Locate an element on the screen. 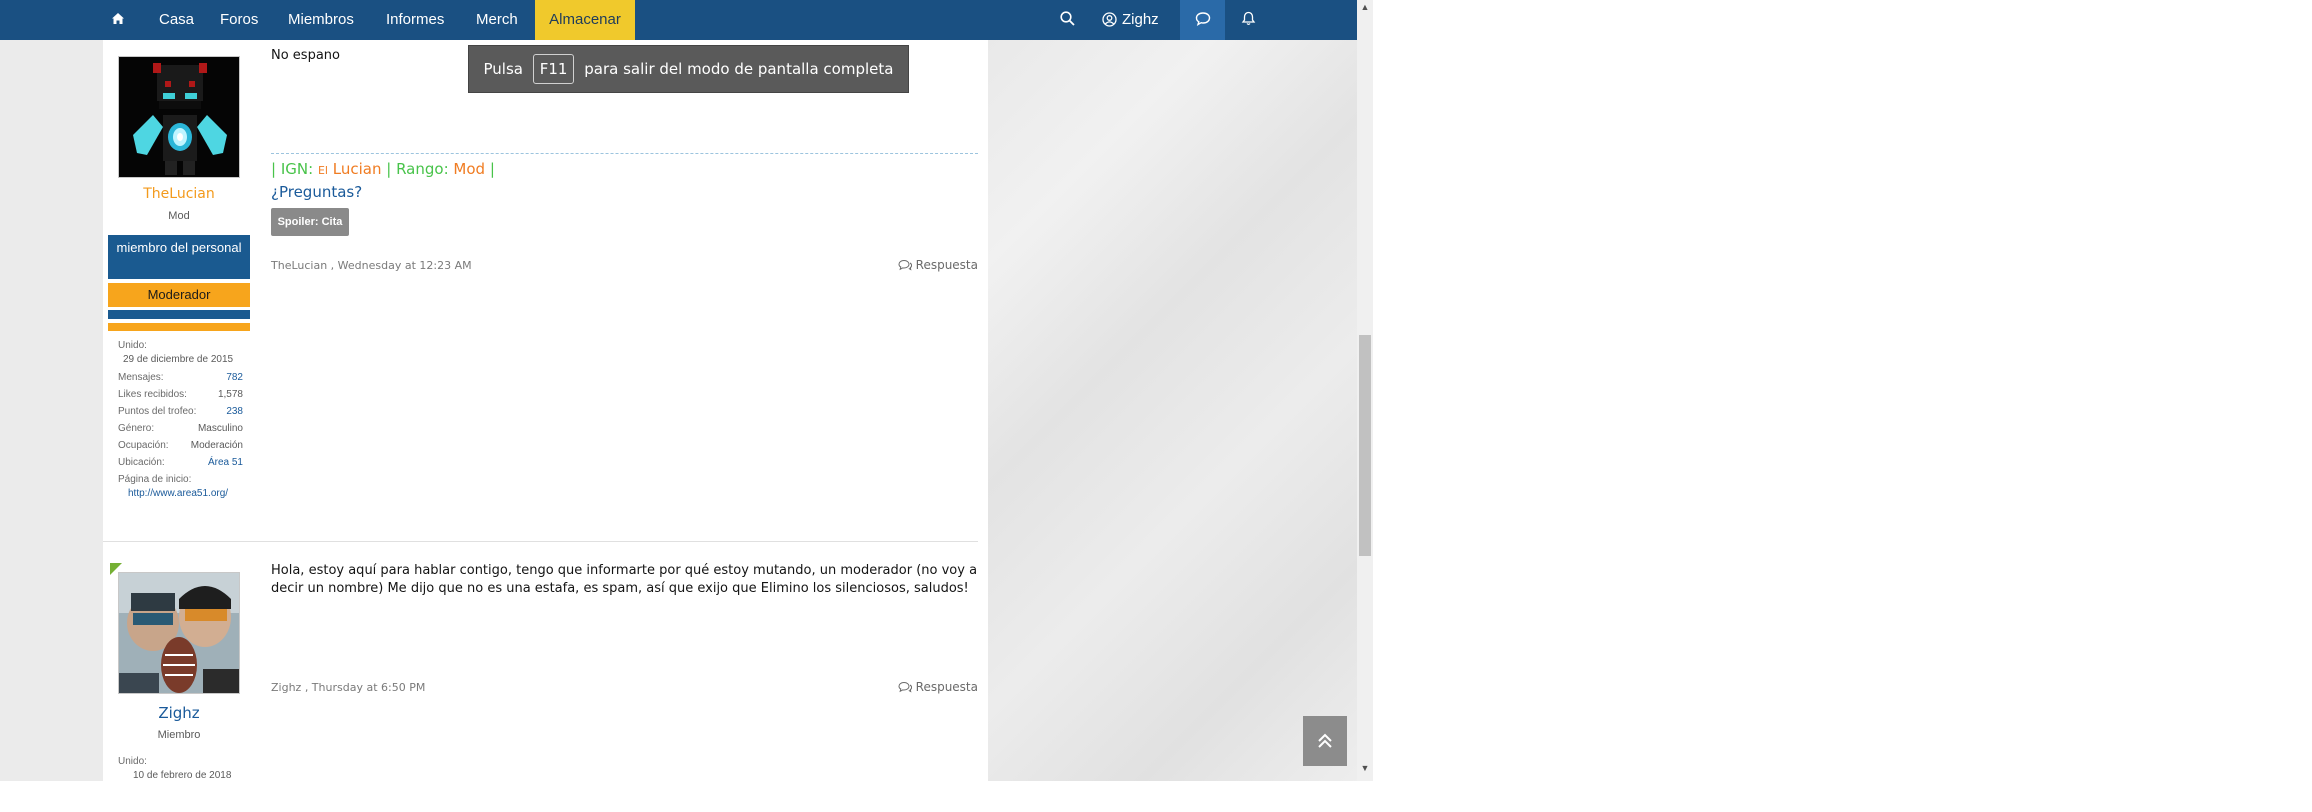 The height and width of the screenshot is (812, 2312). avatar-thelucian is located at coordinates (179, 117).